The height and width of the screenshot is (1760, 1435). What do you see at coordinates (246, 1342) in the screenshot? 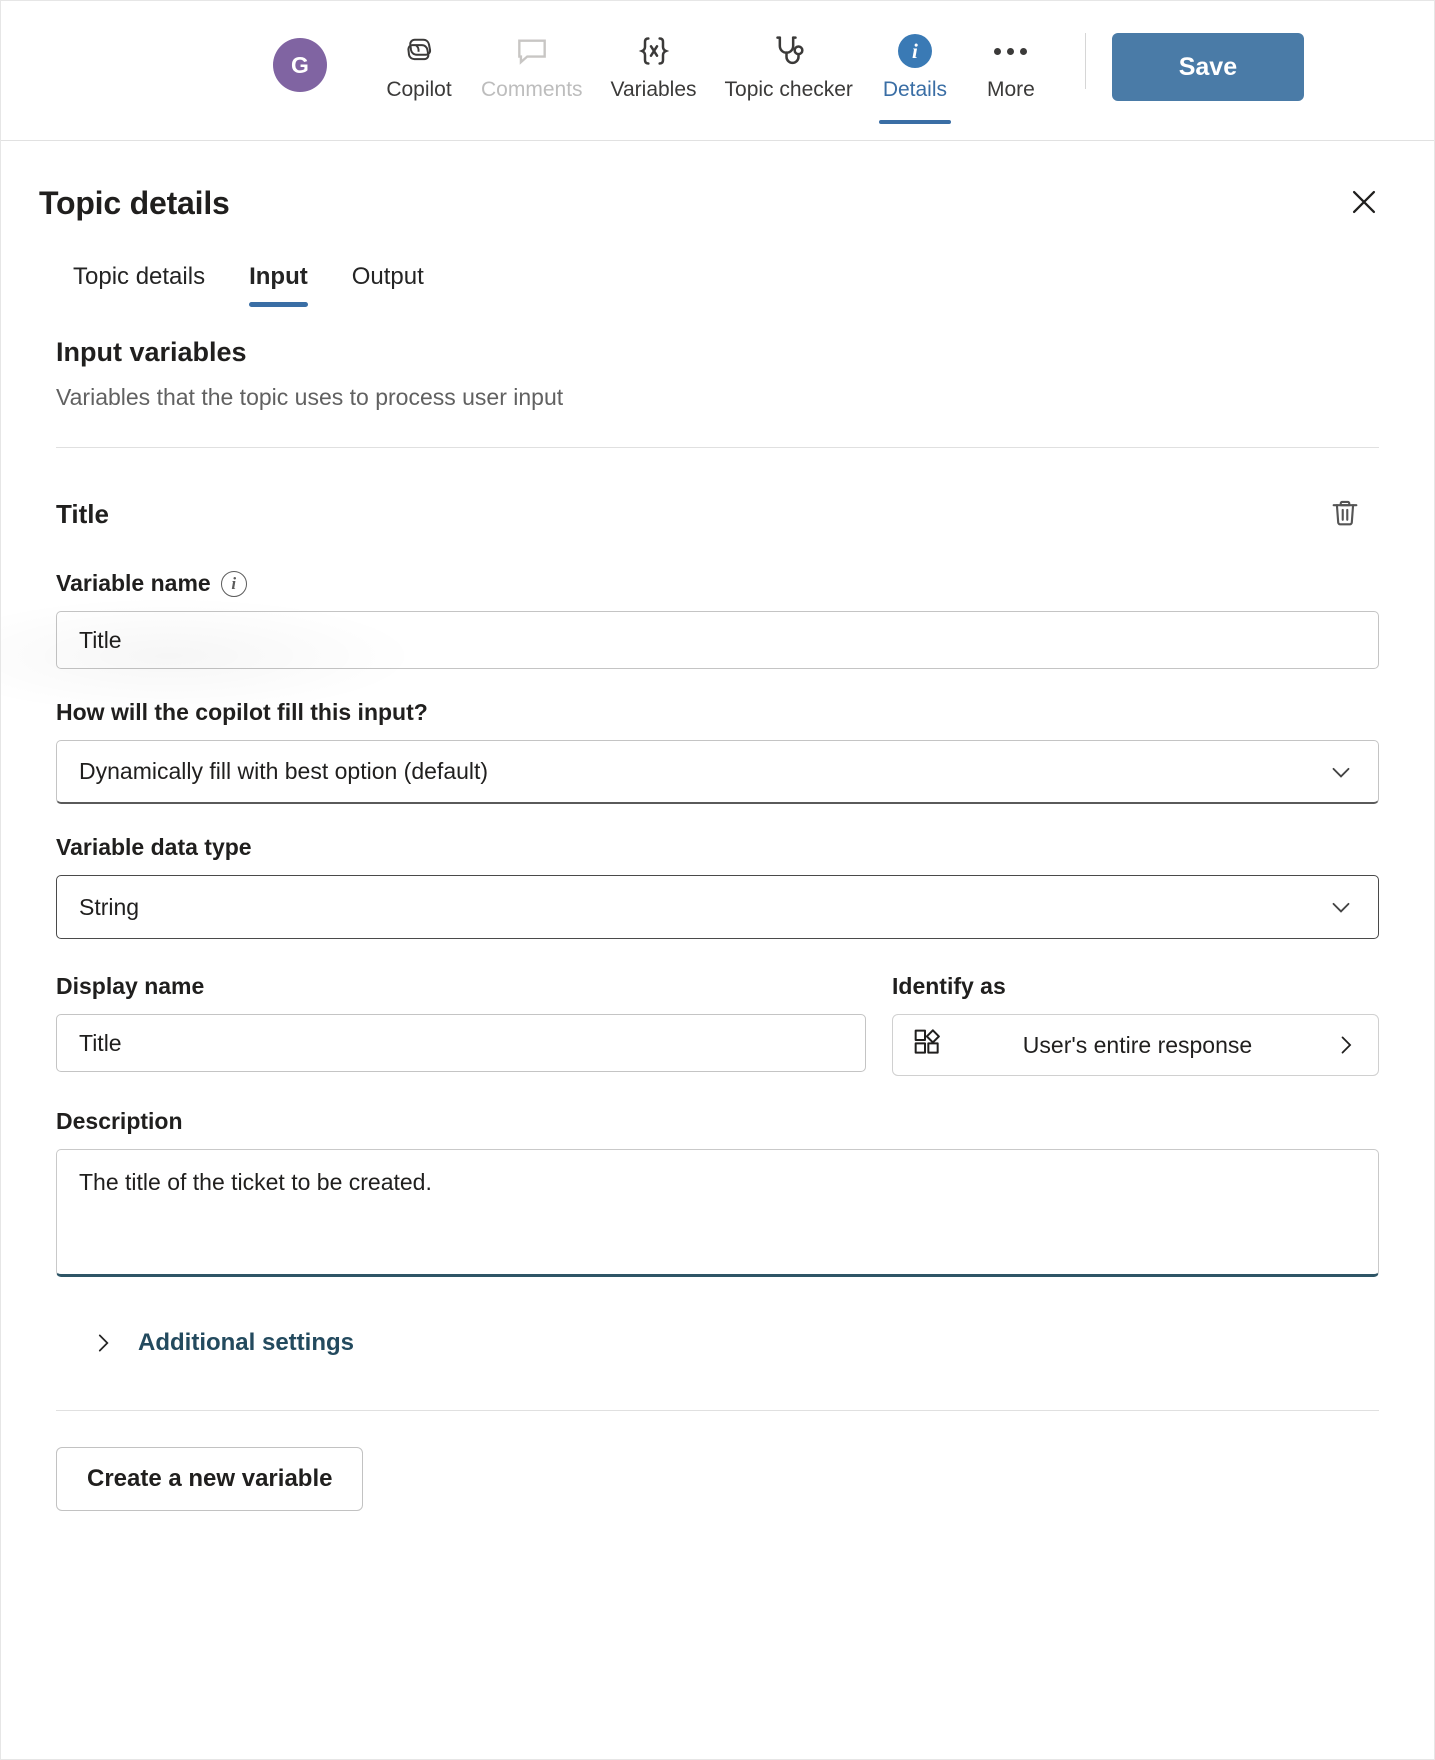
I see `additional-settings-label: Additional settings` at bounding box center [246, 1342].